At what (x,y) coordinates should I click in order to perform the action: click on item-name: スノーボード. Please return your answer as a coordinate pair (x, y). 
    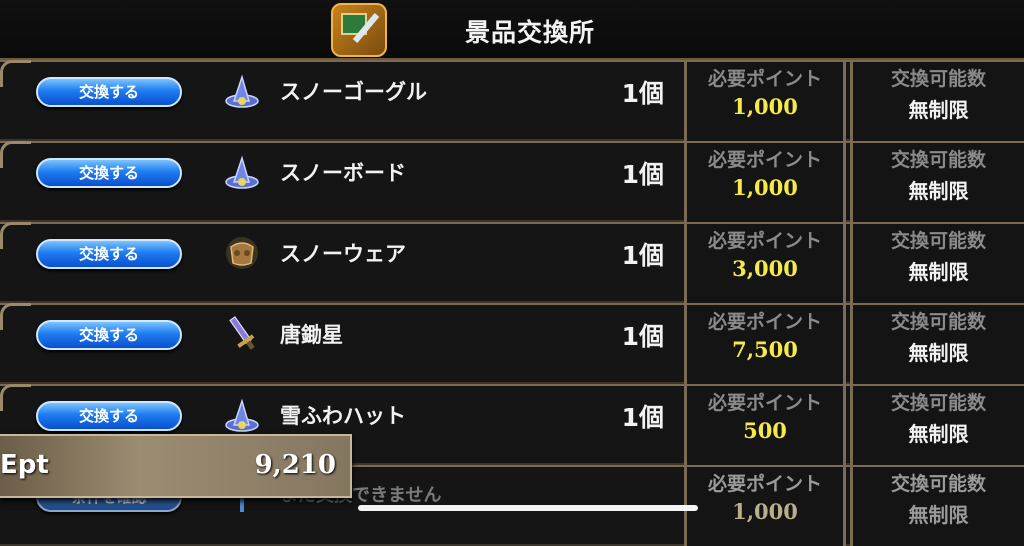
    Looking at the image, I should click on (343, 173).